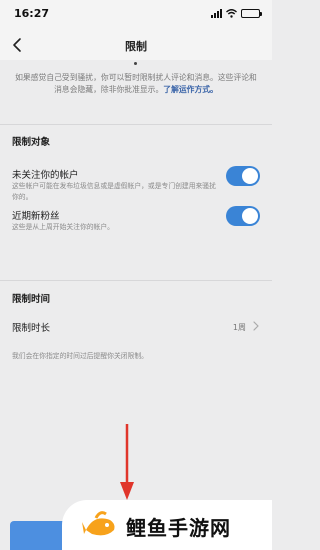 The image size is (320, 550). What do you see at coordinates (239, 327) in the screenshot?
I see `restrict-duration-value: 1周` at bounding box center [239, 327].